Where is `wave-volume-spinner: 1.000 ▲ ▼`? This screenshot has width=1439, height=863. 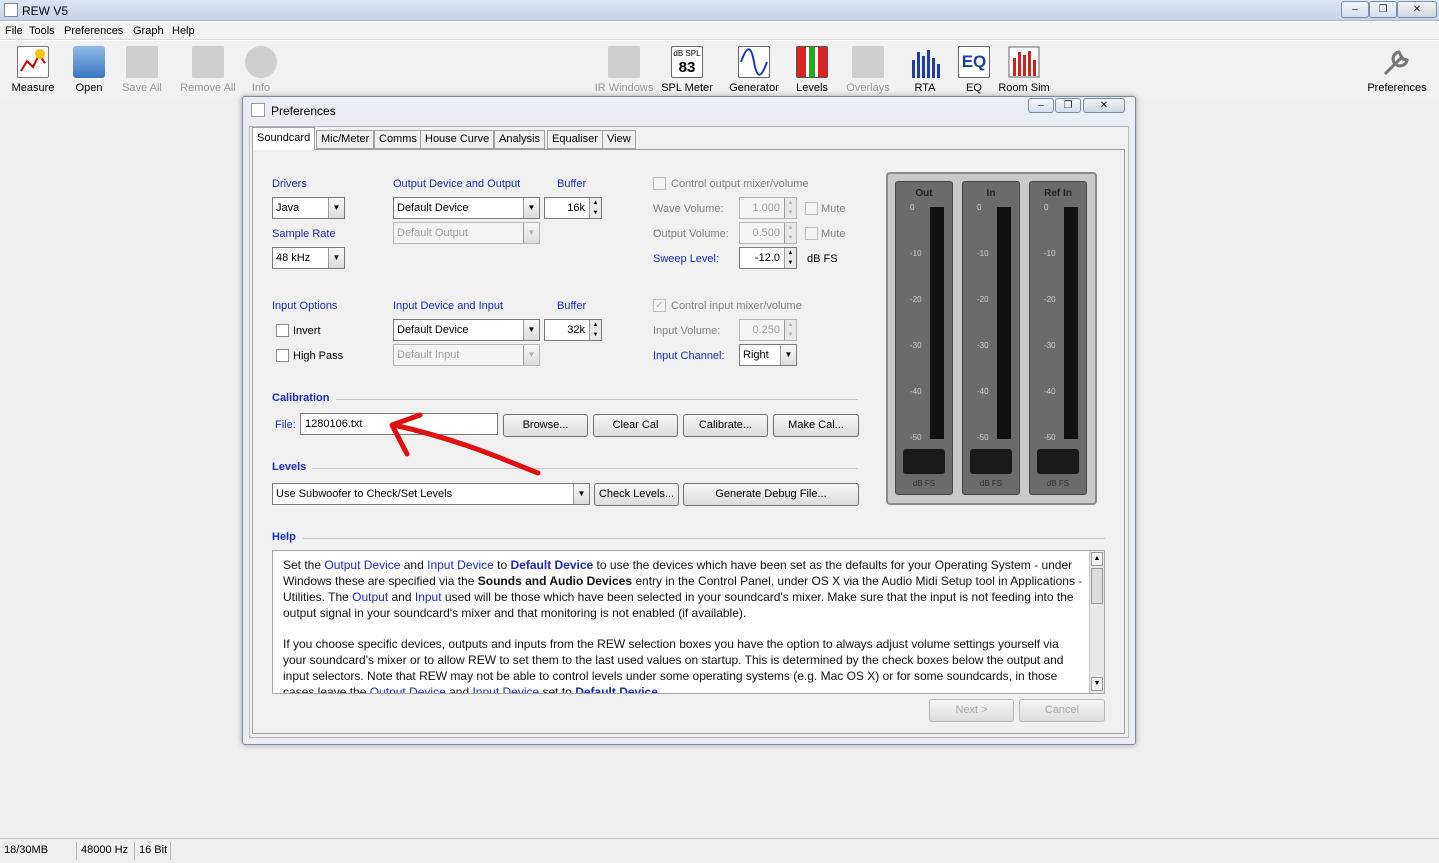
wave-volume-spinner: 1.000 ▲ ▼ is located at coordinates (768, 208).